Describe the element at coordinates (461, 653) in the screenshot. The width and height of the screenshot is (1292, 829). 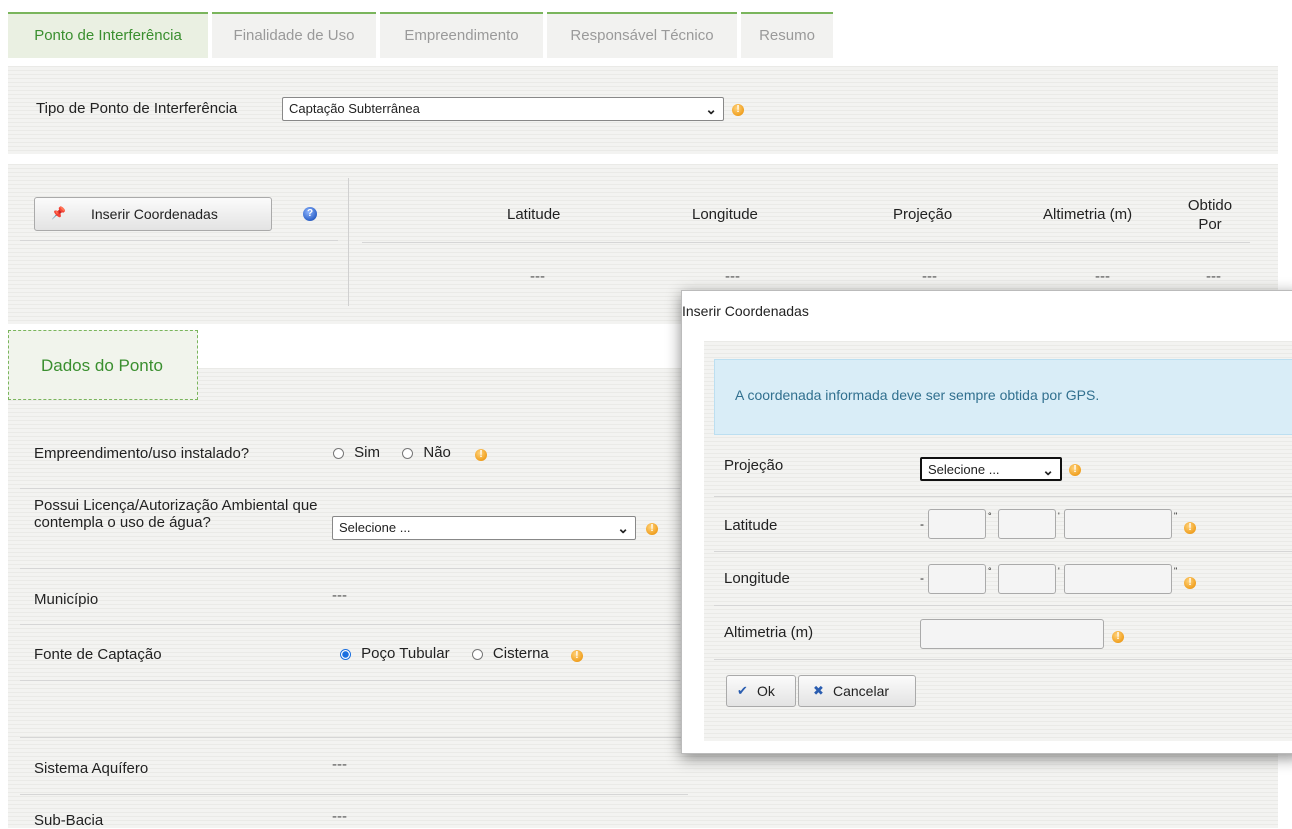
I see `fonte-radio-group: Poço Tubular Cisterna !` at that location.